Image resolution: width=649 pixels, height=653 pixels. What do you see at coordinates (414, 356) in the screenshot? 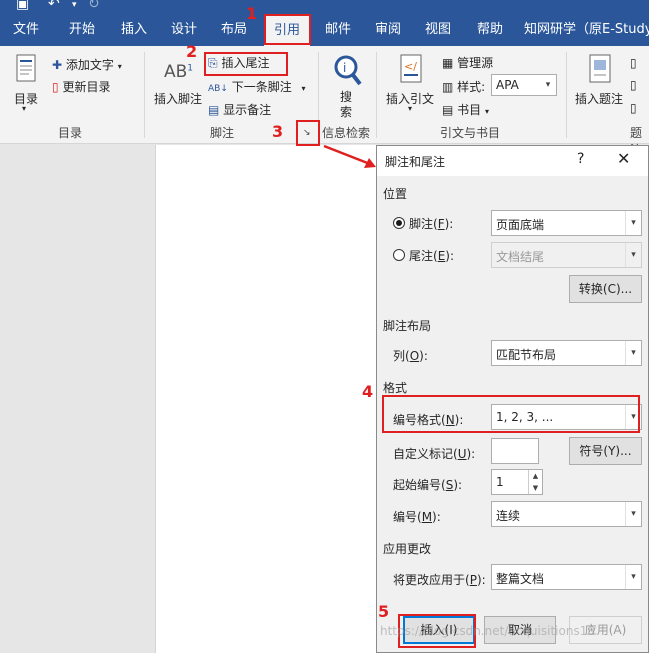
I see `columns-key: O` at bounding box center [414, 356].